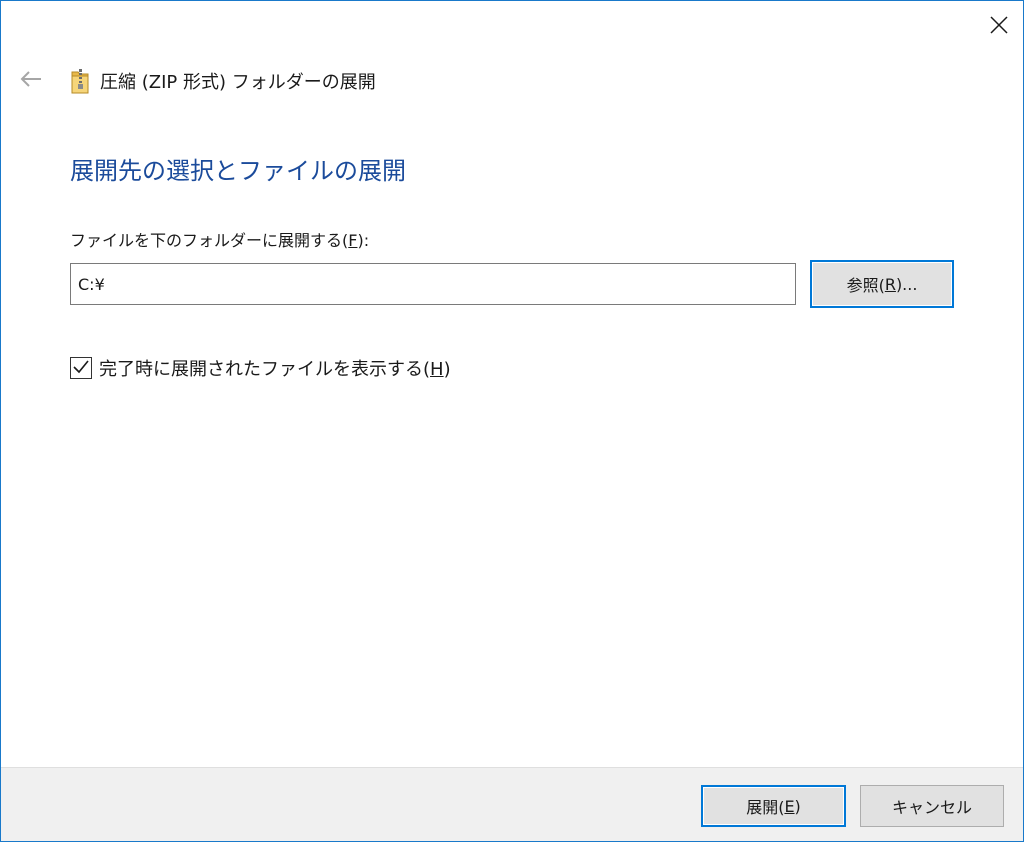  I want to click on dialog-title: 圧縮 (ZIP 形式) フォルダーの展開, so click(238, 82).